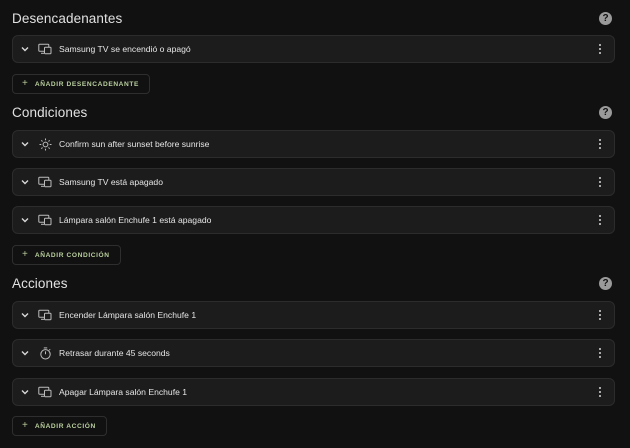 The image size is (630, 448). What do you see at coordinates (123, 392) in the screenshot?
I see `action-label: Apagar Lámpara salón Enchufe 1` at bounding box center [123, 392].